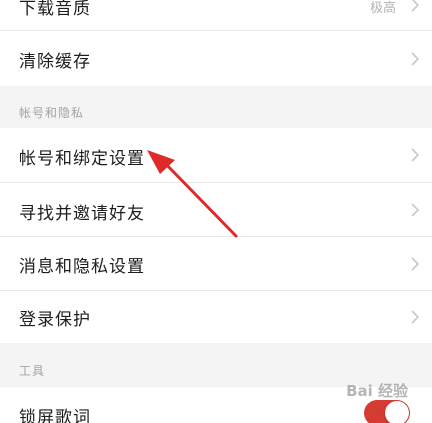 This screenshot has height=423, width=432. I want to click on lock-screen-lyrics-row: 锁屏歌词, so click(216, 405).